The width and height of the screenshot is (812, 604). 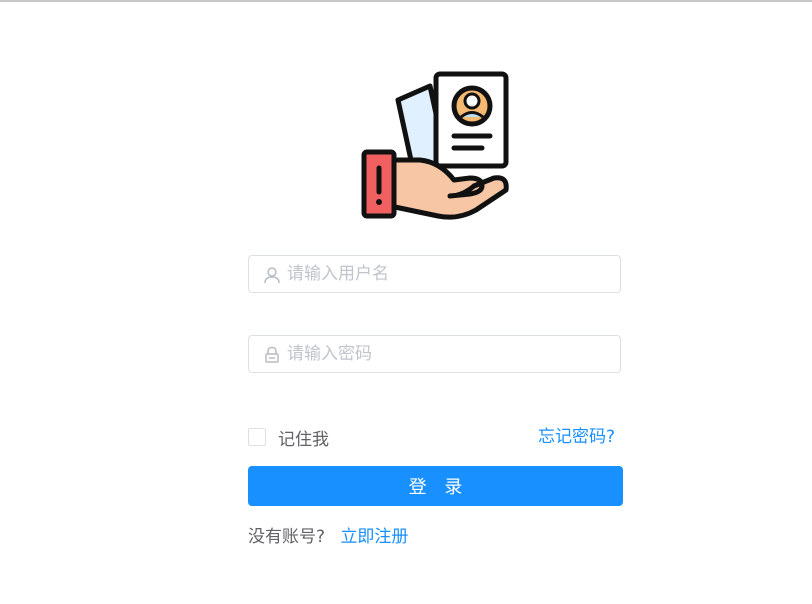 What do you see at coordinates (374, 537) in the screenshot?
I see `register-link: 立即注册` at bounding box center [374, 537].